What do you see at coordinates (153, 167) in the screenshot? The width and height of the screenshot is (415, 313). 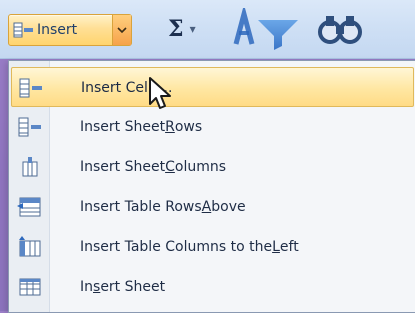 I see `menu-item-label: Insert Sheet Columns` at bounding box center [153, 167].